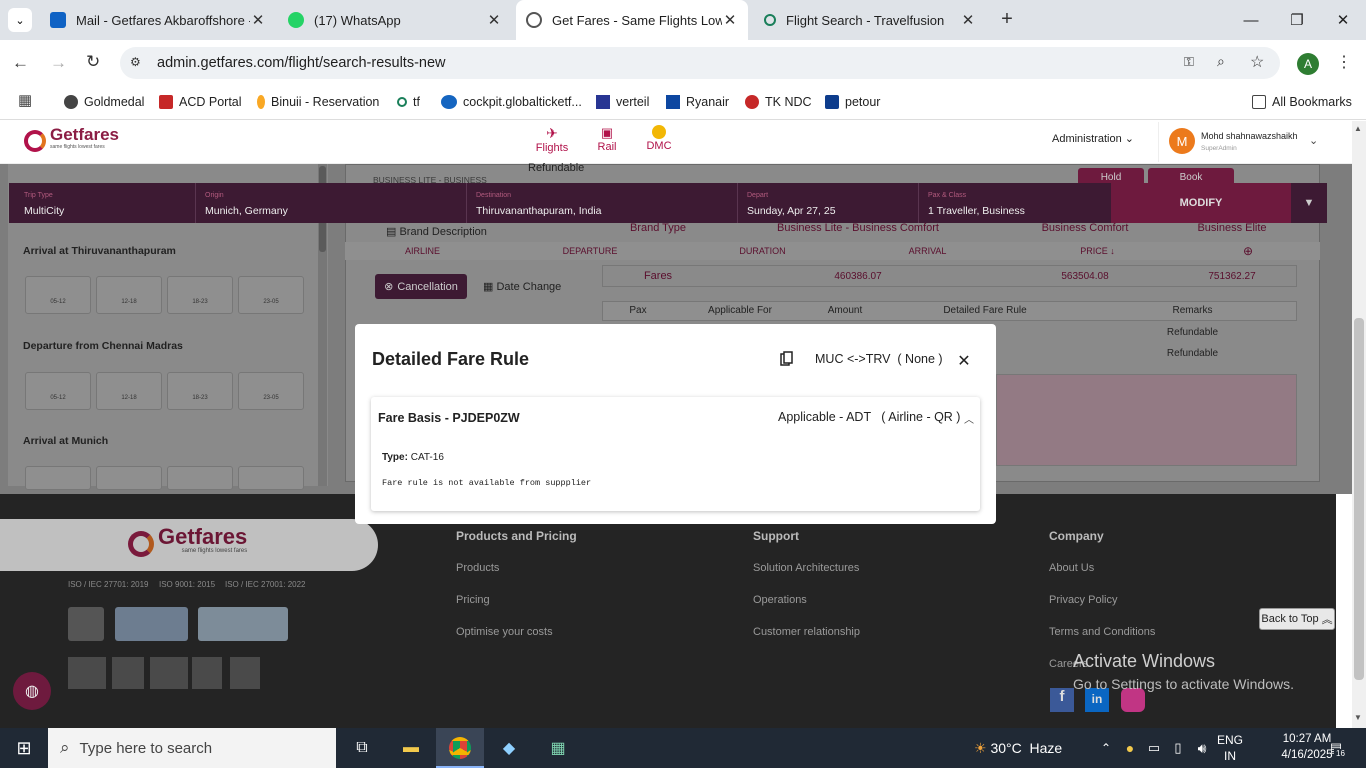  Describe the element at coordinates (421, 286) in the screenshot. I see `cancellation-tab: ⊗ Cancellation` at that location.